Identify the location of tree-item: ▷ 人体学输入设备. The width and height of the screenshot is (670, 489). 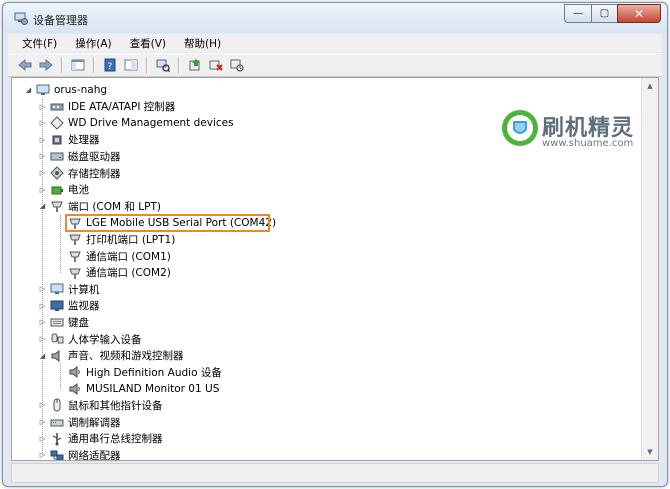
(90, 339).